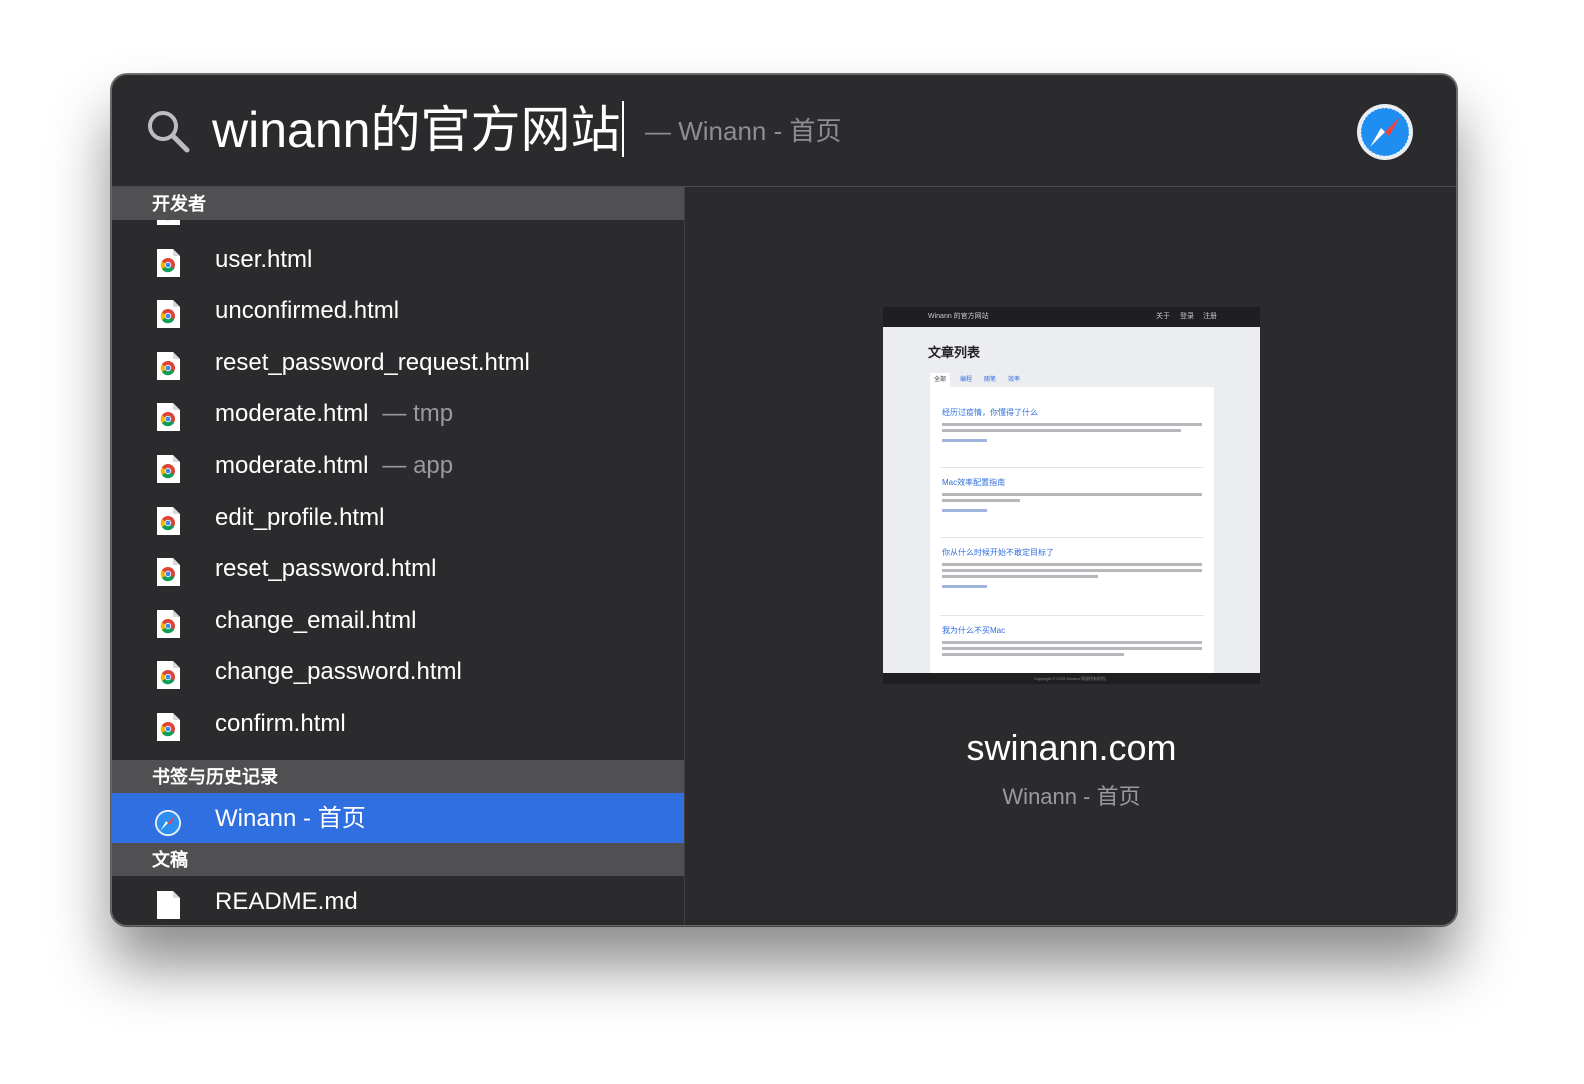  Describe the element at coordinates (398, 259) in the screenshot. I see `result-row: user.html` at that location.